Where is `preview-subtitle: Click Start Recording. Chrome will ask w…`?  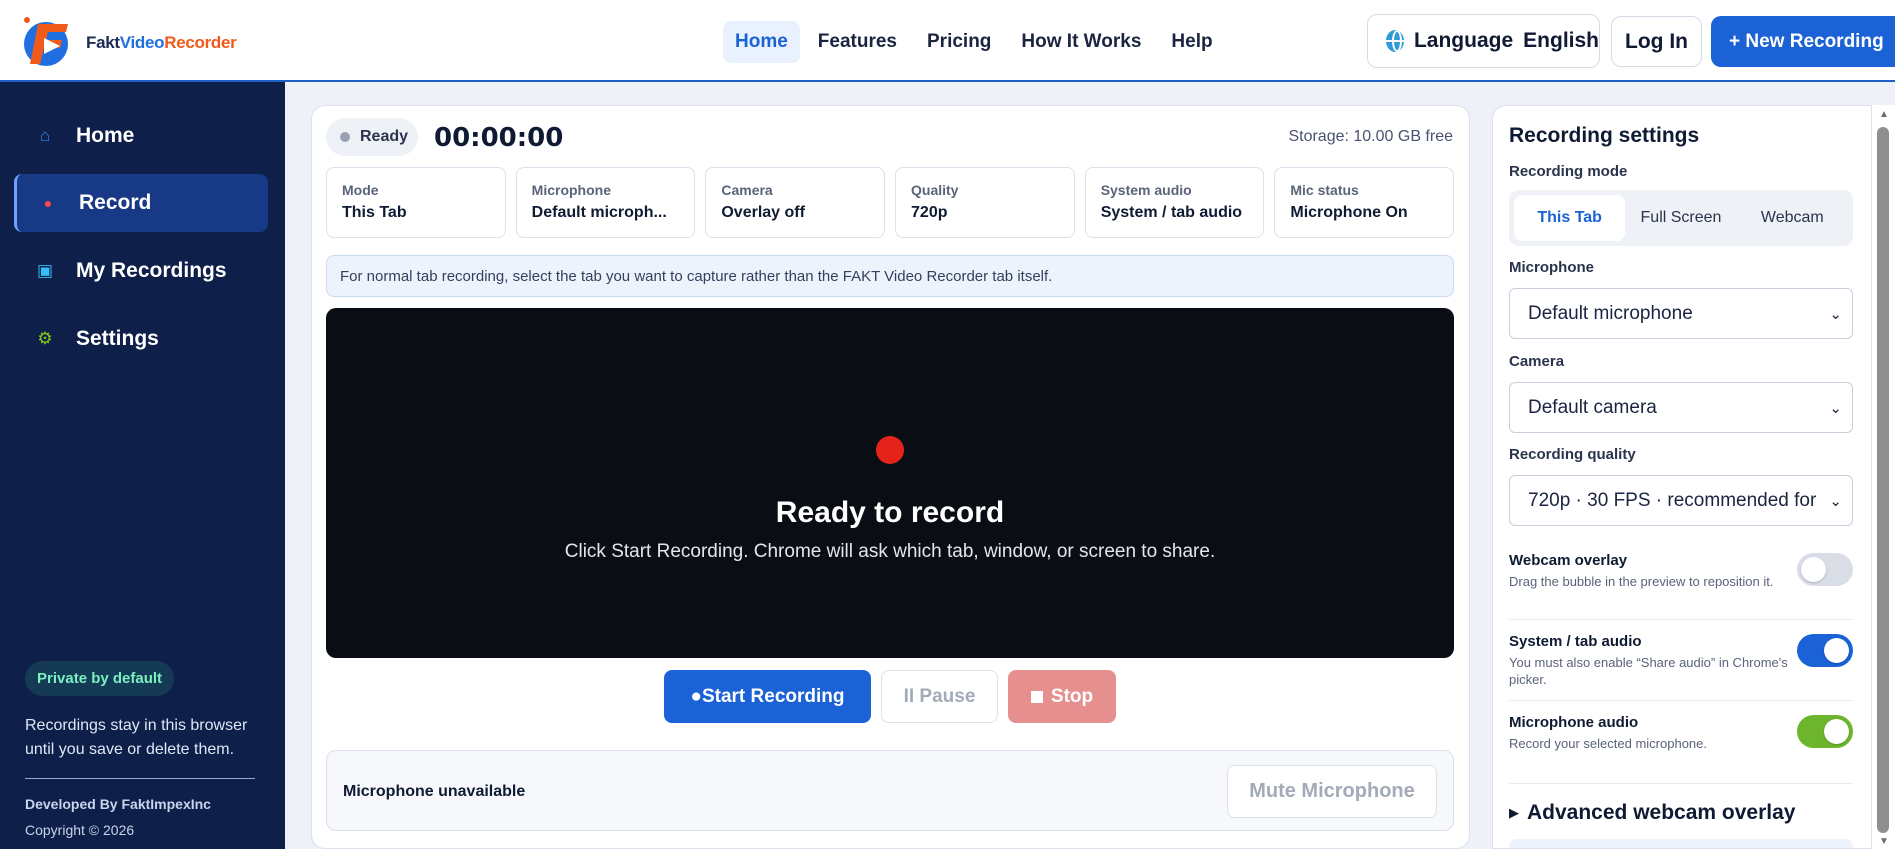 preview-subtitle: Click Start Recording. Chrome will ask w… is located at coordinates (890, 551).